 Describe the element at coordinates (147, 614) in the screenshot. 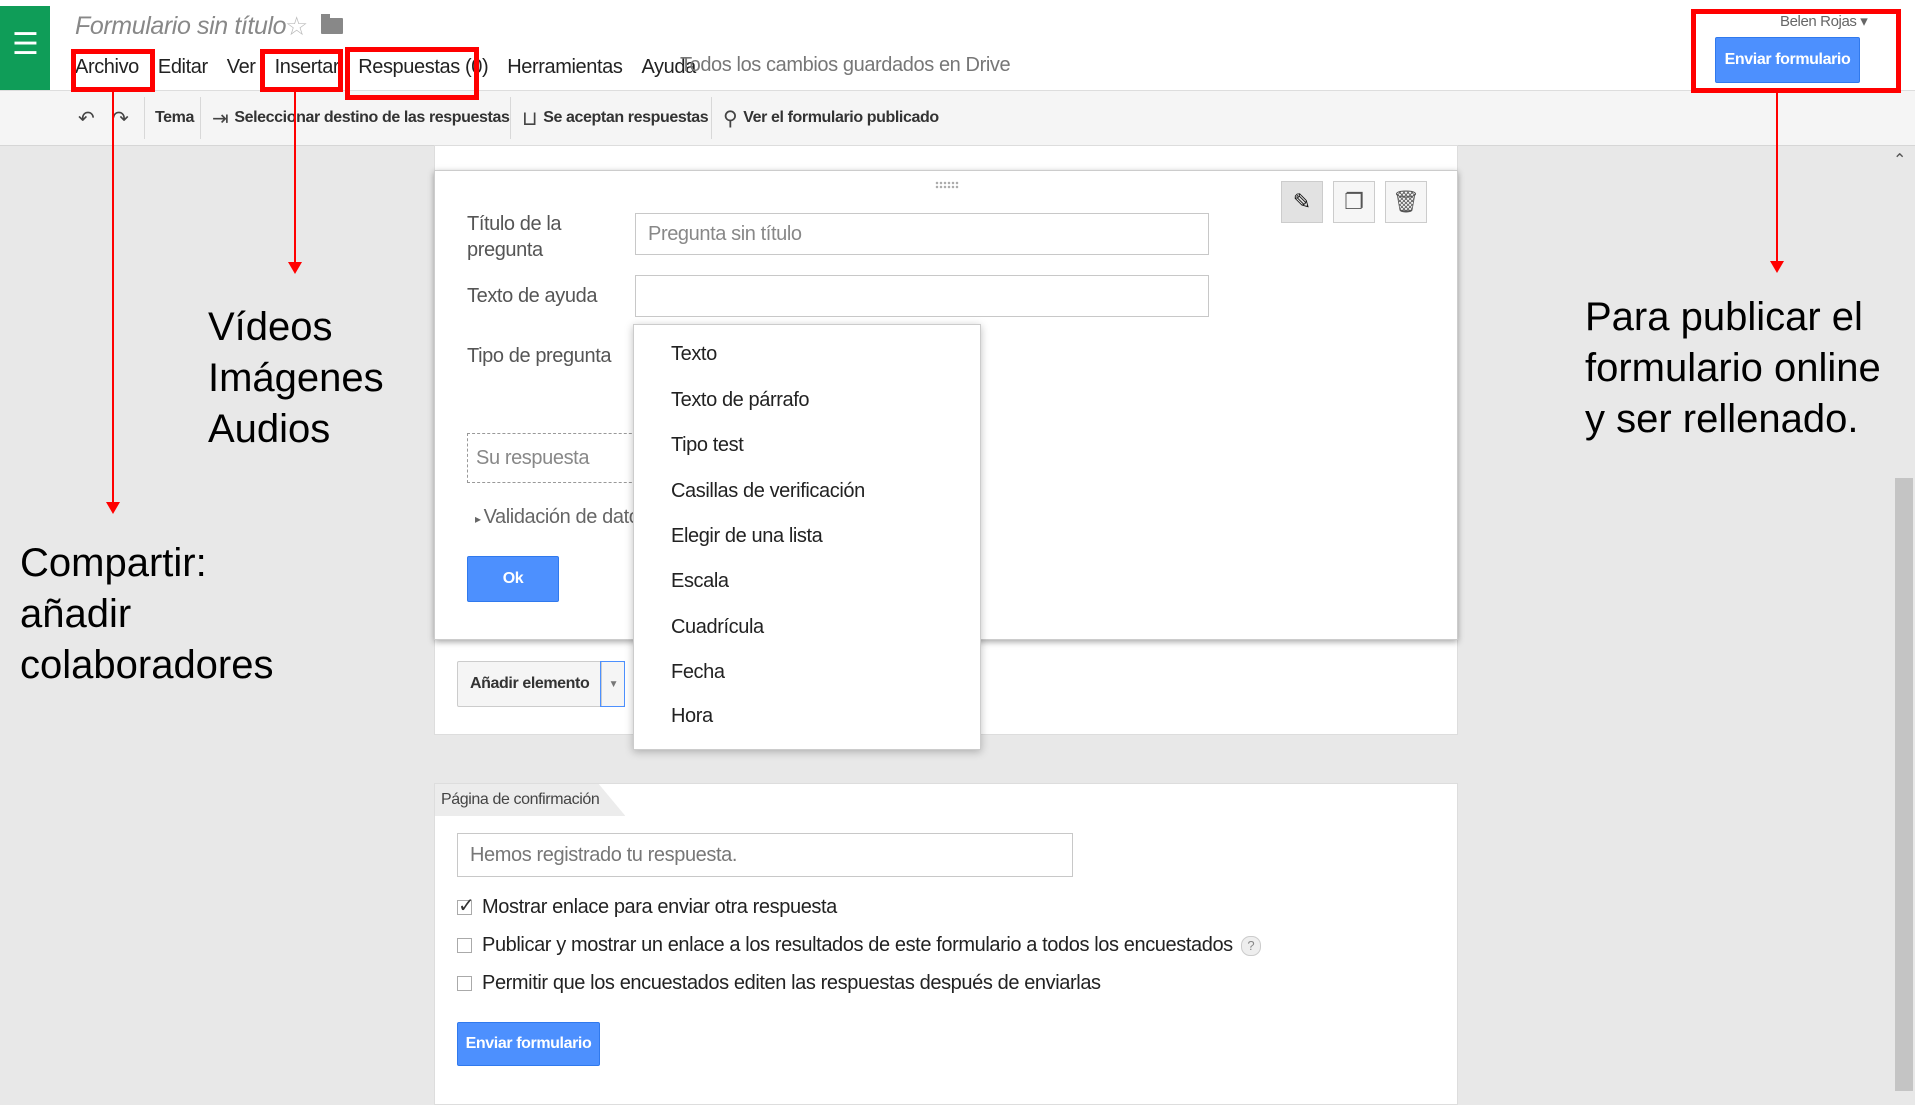

I see `annotation-share: Compartir: añadir colaboradores` at that location.